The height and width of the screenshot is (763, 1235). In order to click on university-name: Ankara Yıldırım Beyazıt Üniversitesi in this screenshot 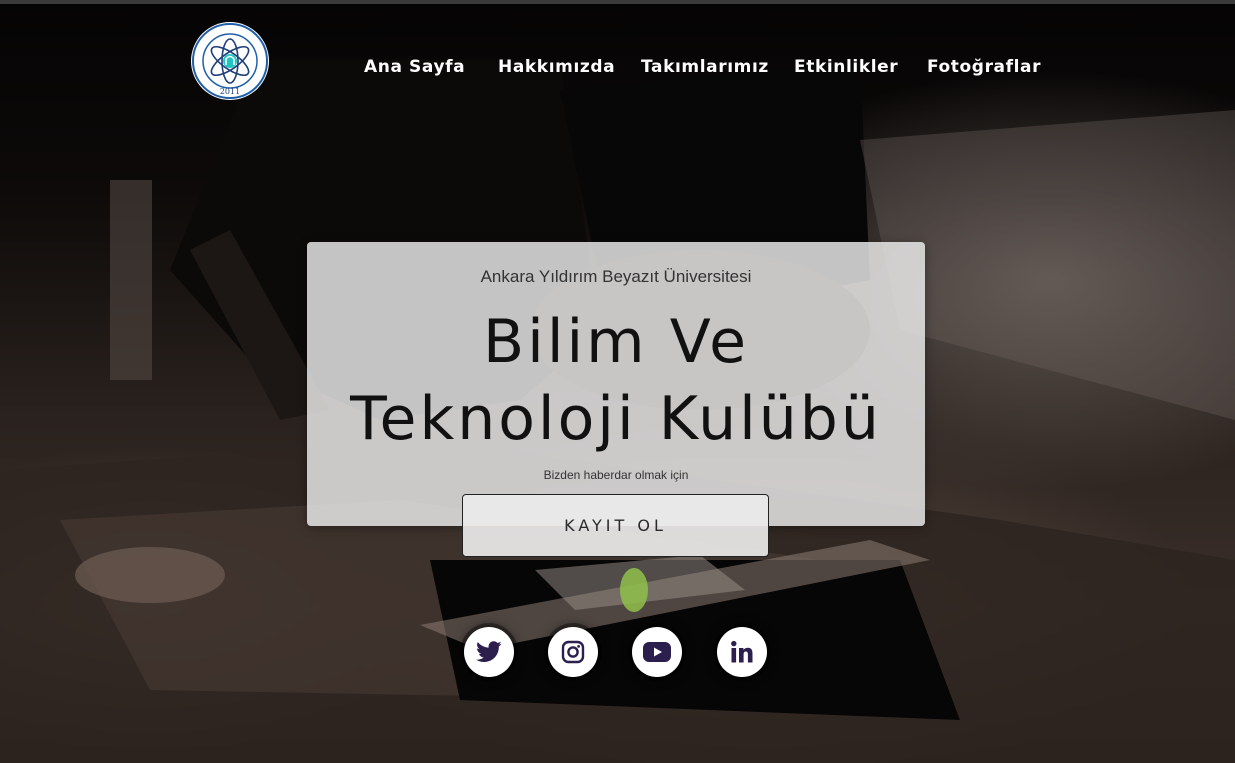, I will do `click(616, 276)`.